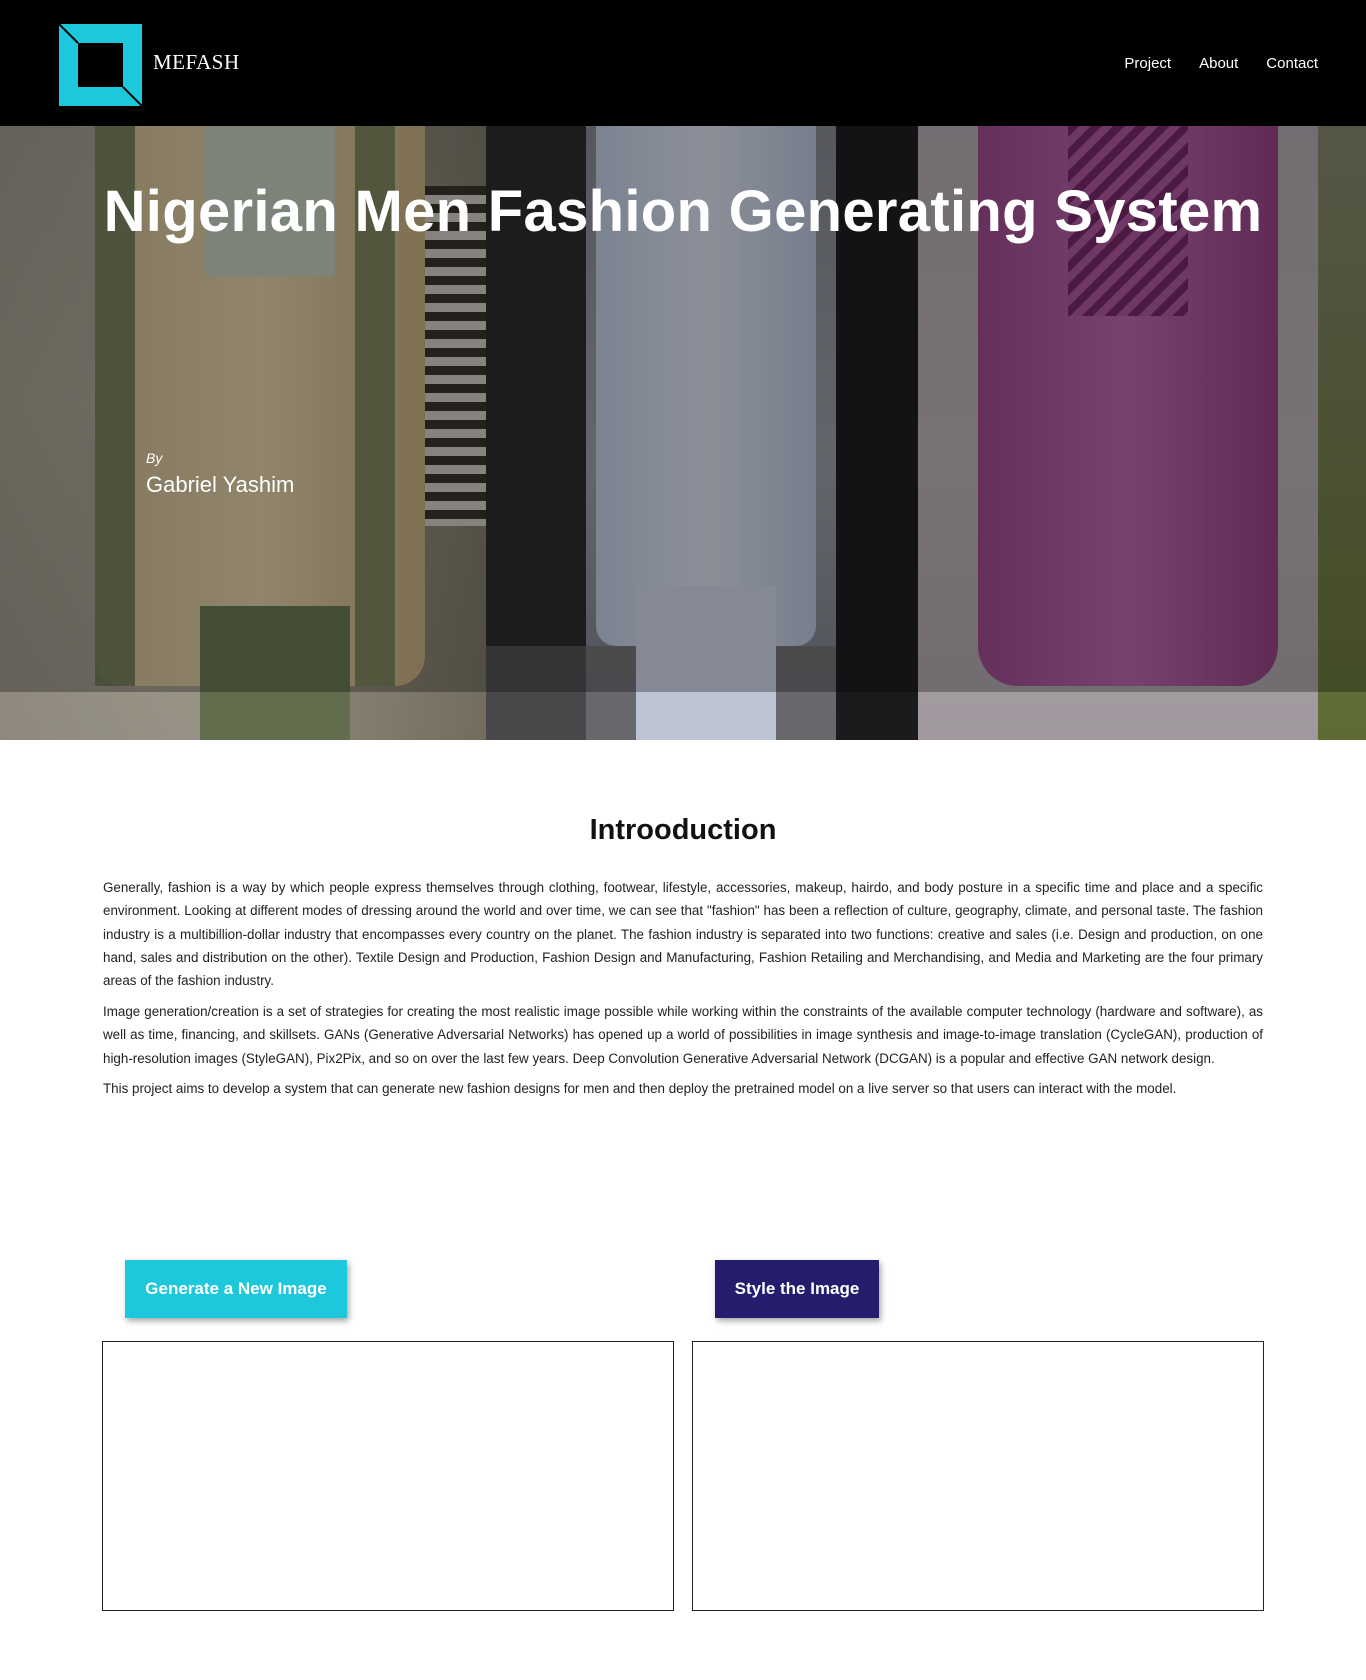 Image resolution: width=1366 pixels, height=1680 pixels. I want to click on hero-author-name: Gabriel Yashim, so click(220, 484).